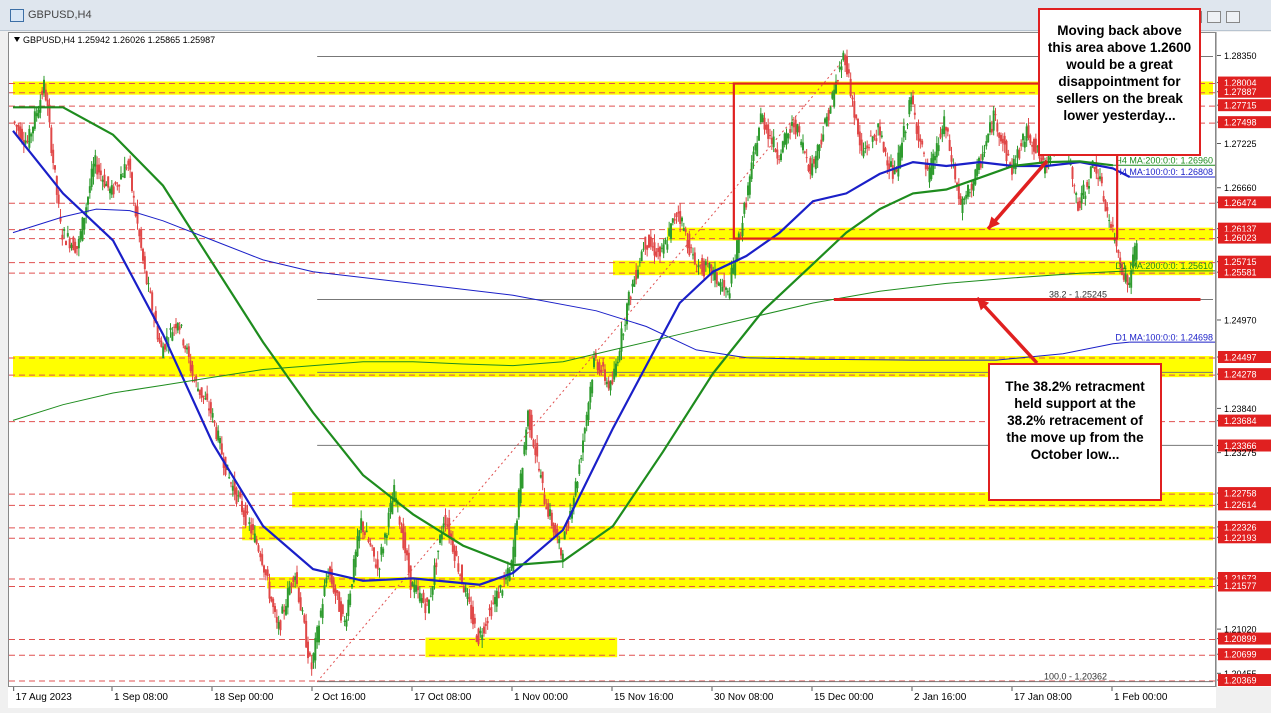 This screenshot has width=1271, height=713. What do you see at coordinates (443, 697) in the screenshot?
I see `time-tick-label: 17 Oct 08:00` at bounding box center [443, 697].